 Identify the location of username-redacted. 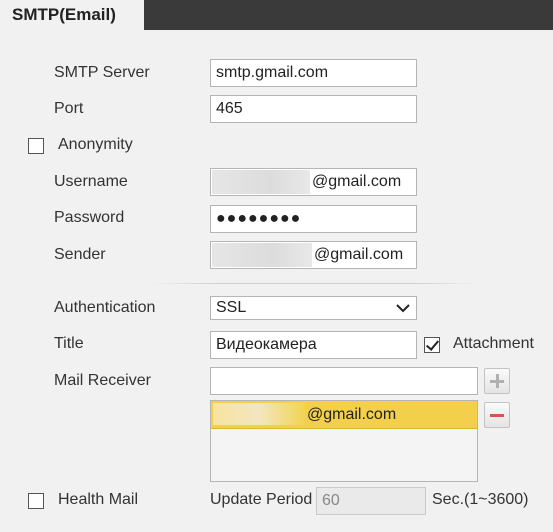
(261, 182).